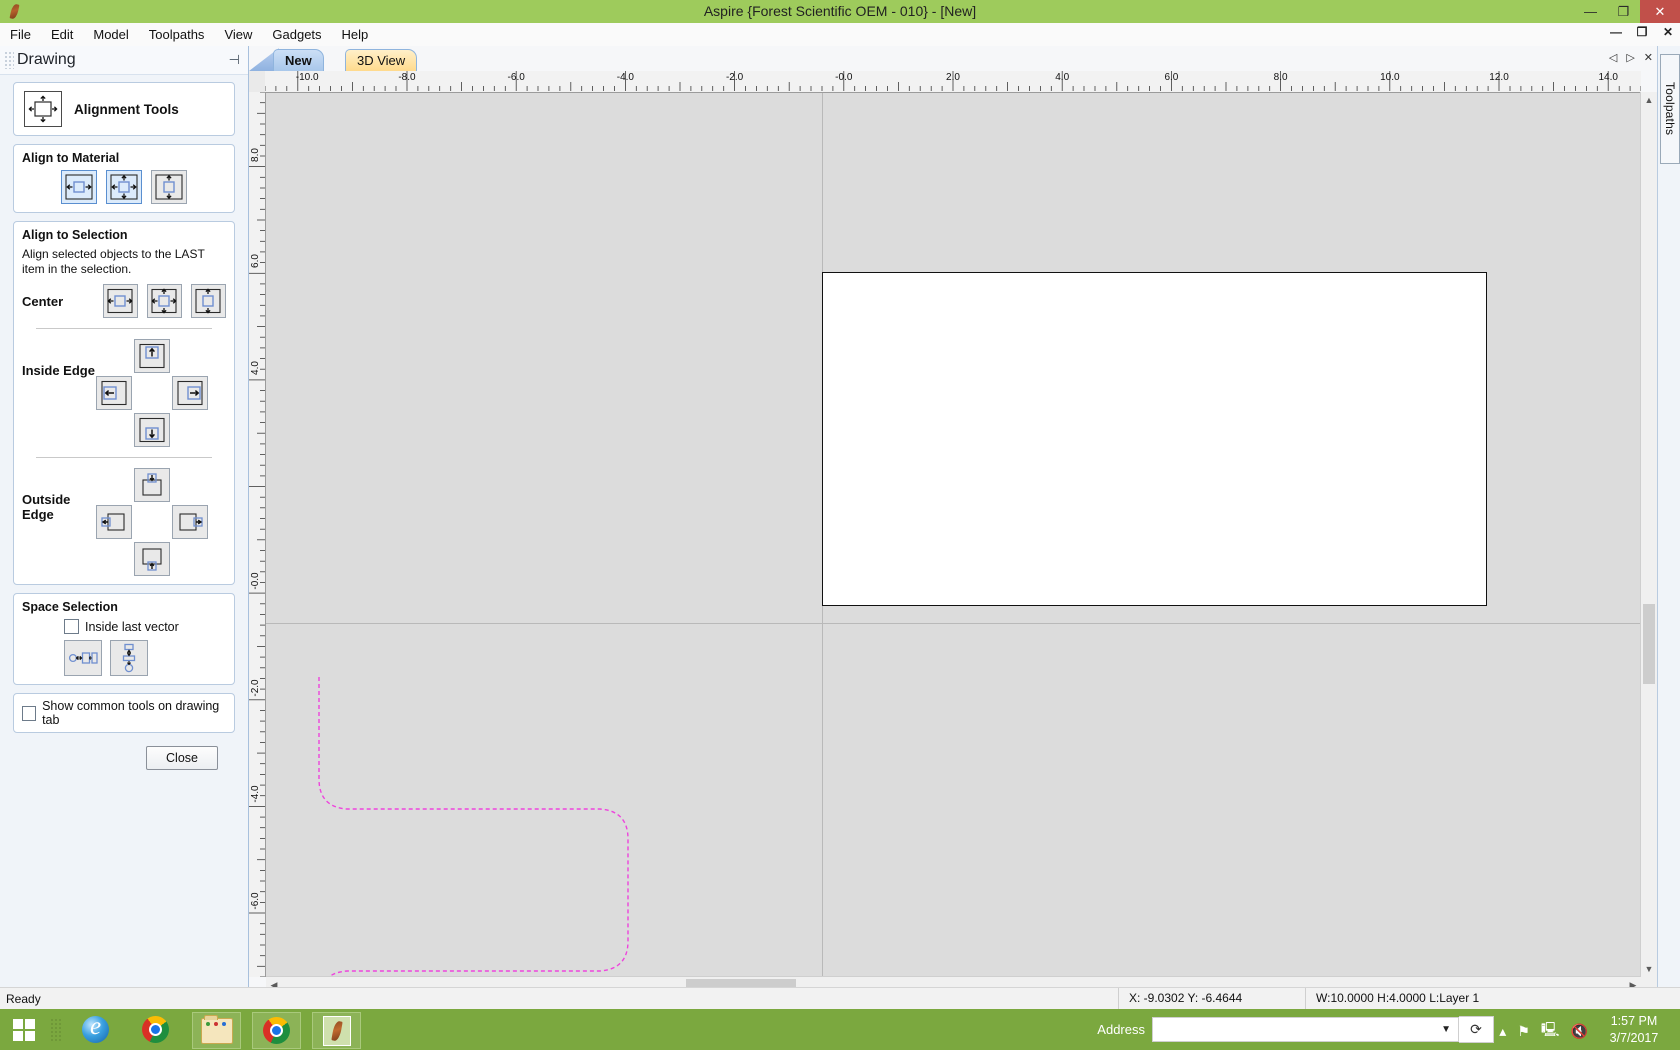 The height and width of the screenshot is (1050, 1680). Describe the element at coordinates (1305, 1029) in the screenshot. I see `address-input: ▼` at that location.